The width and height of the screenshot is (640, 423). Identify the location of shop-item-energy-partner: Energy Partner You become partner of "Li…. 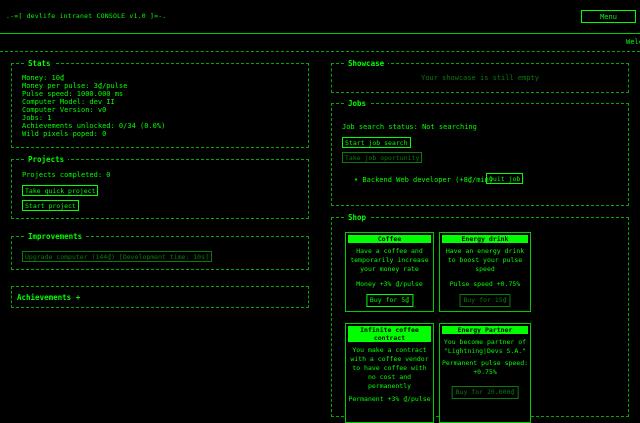
(485, 373).